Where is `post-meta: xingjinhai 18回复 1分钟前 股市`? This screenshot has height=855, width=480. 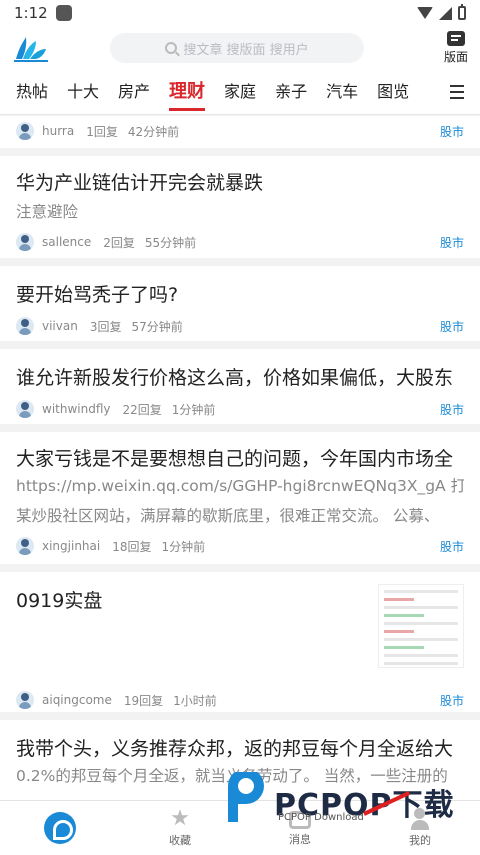
post-meta: xingjinhai 18回复 1分钟前 股市 is located at coordinates (240, 546).